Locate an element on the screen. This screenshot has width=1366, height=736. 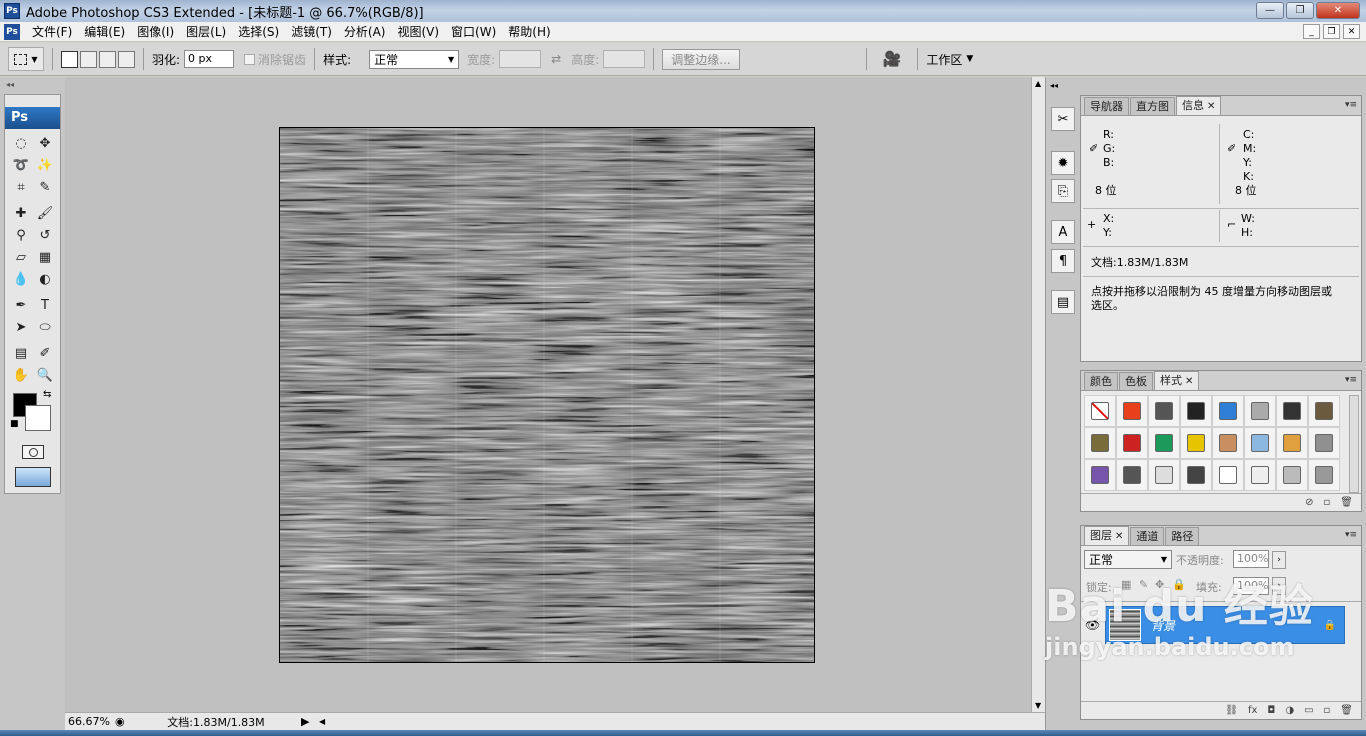
swap-colors-icon: ⇆ is located at coordinates (47, 394).